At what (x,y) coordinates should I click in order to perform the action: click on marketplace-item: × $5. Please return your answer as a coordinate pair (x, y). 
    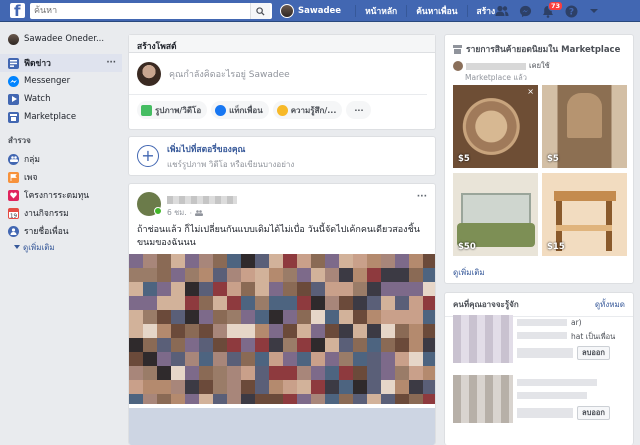
    Looking at the image, I should click on (495, 126).